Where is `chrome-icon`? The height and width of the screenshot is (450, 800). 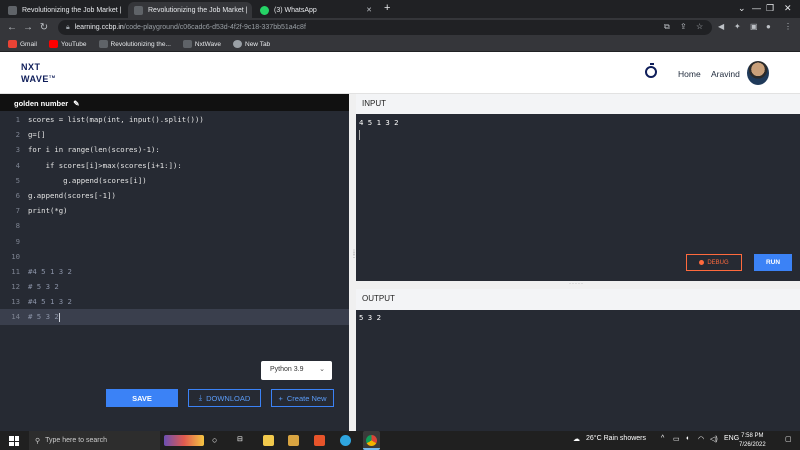 chrome-icon is located at coordinates (371, 440).